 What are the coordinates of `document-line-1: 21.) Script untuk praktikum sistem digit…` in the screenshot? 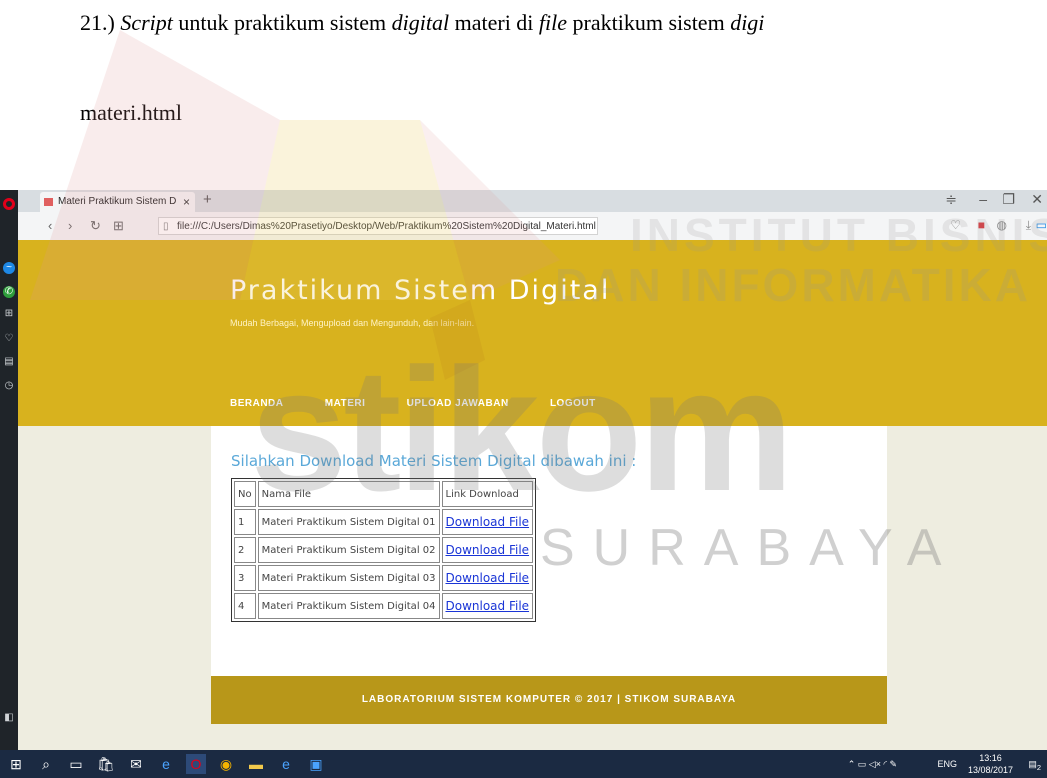 It's located at (422, 23).